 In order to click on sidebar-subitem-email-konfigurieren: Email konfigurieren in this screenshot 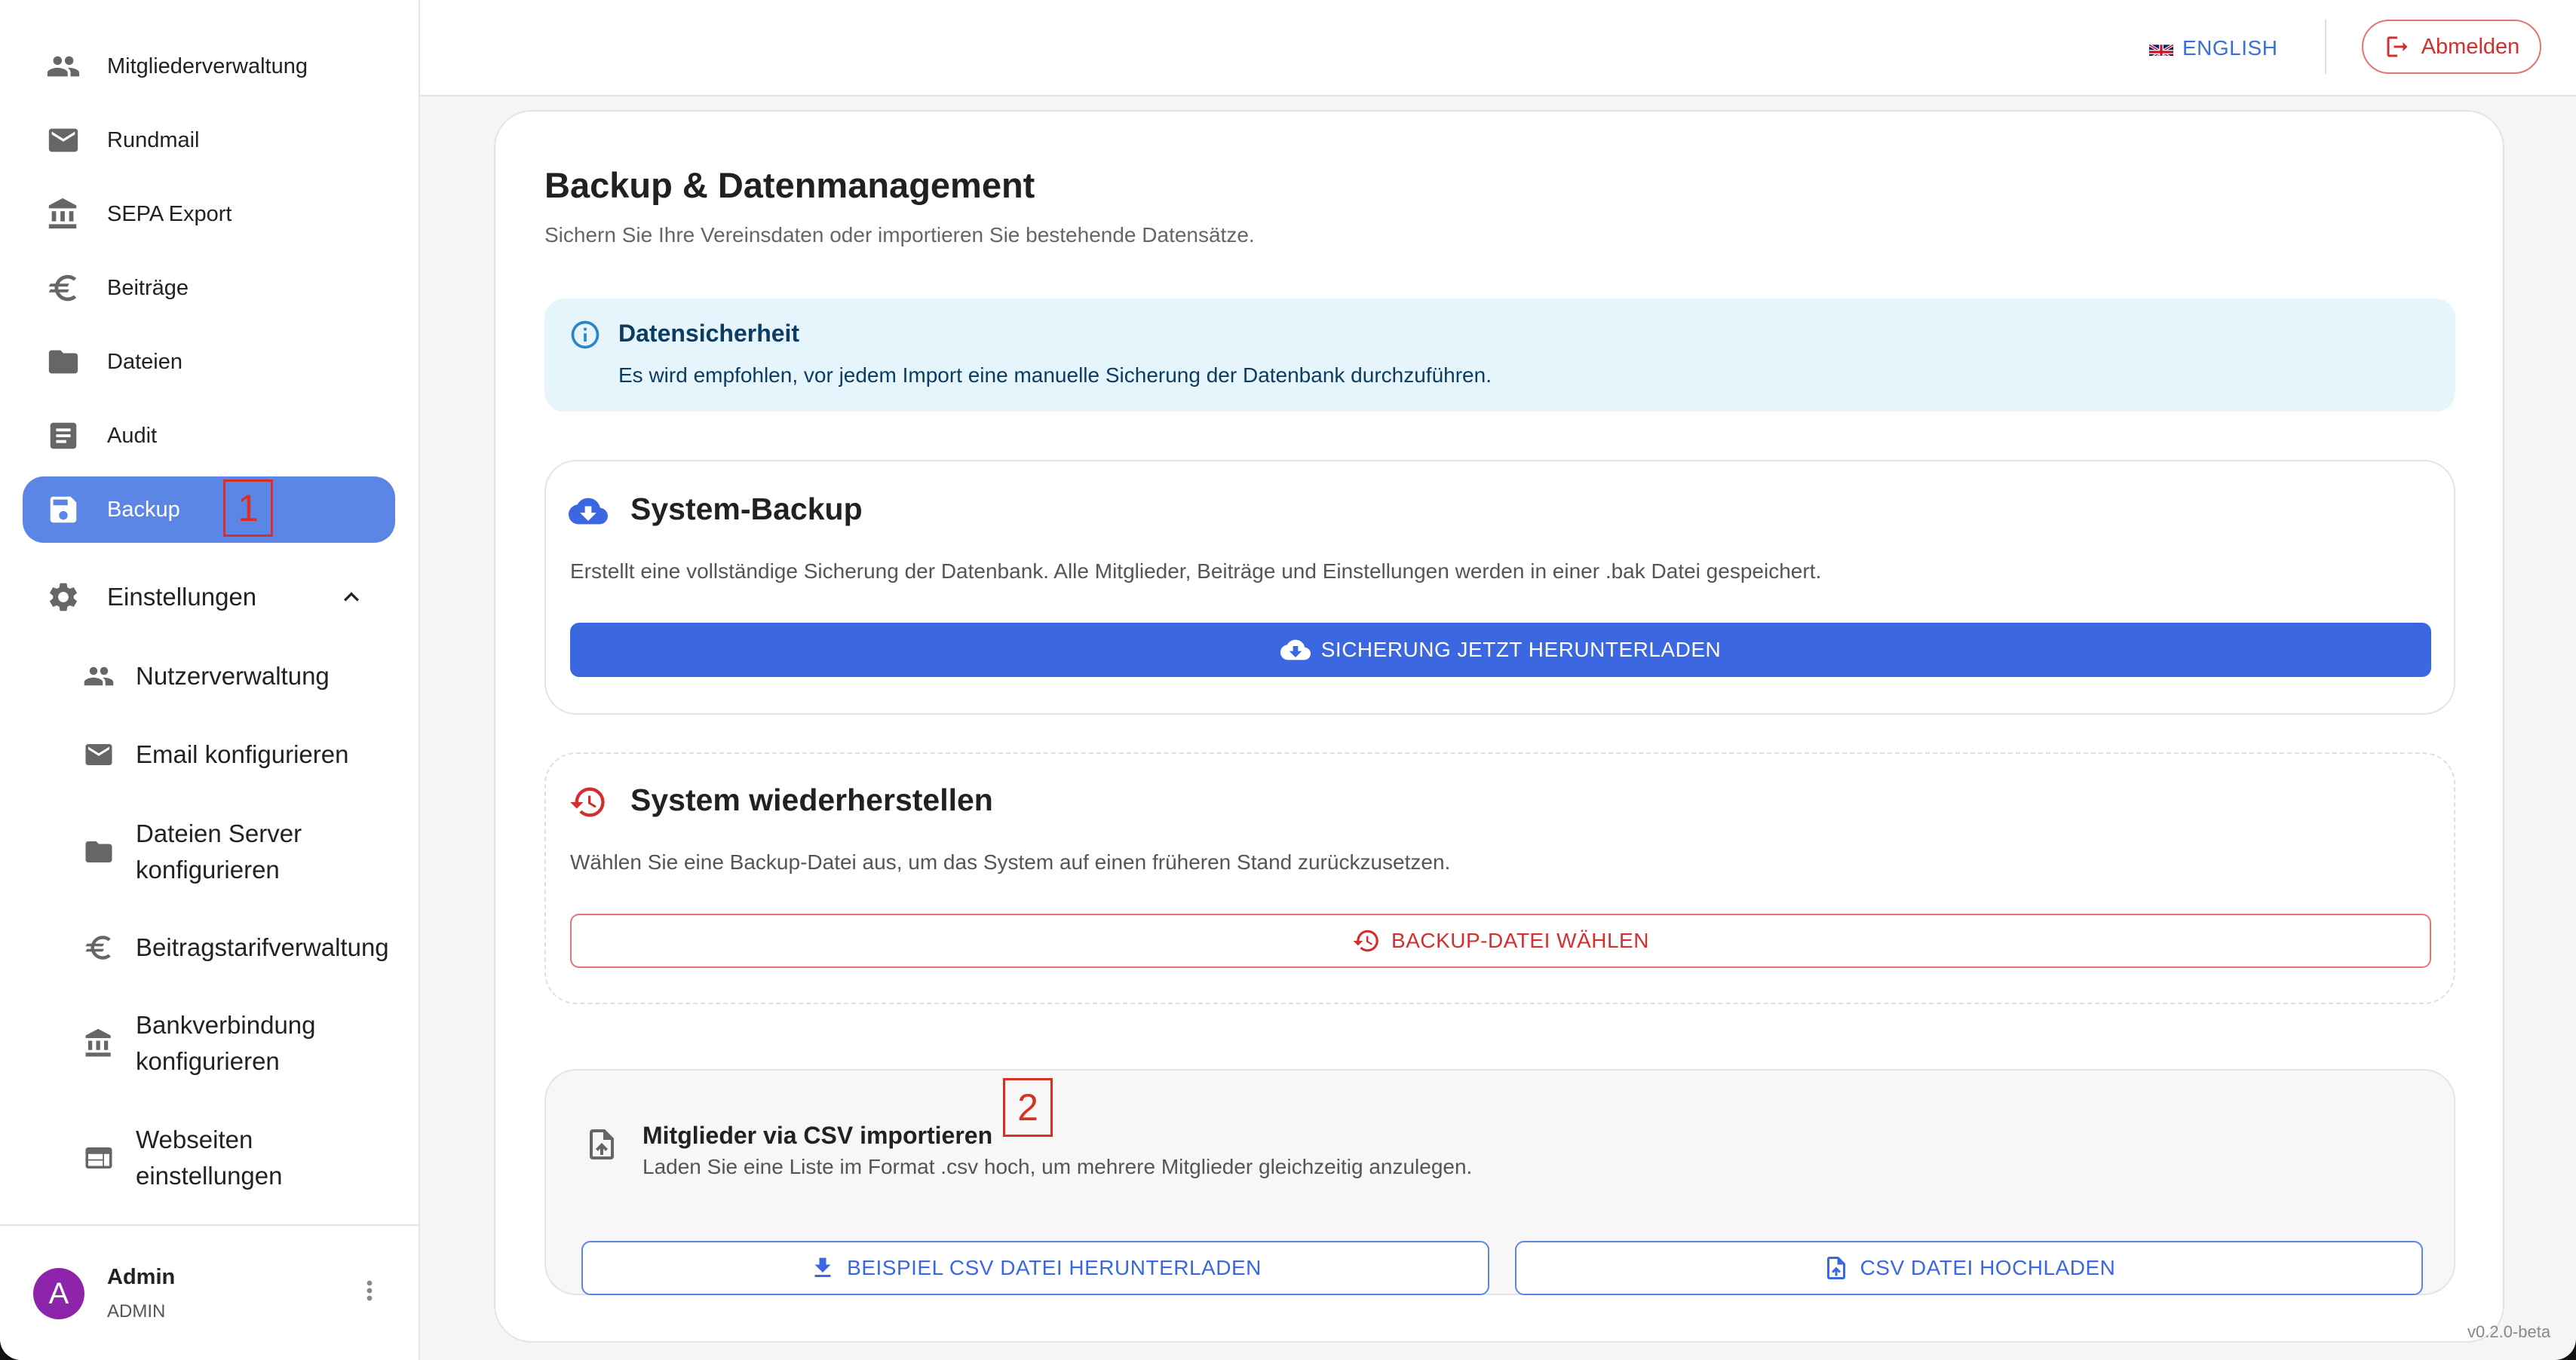, I will do `click(209, 754)`.